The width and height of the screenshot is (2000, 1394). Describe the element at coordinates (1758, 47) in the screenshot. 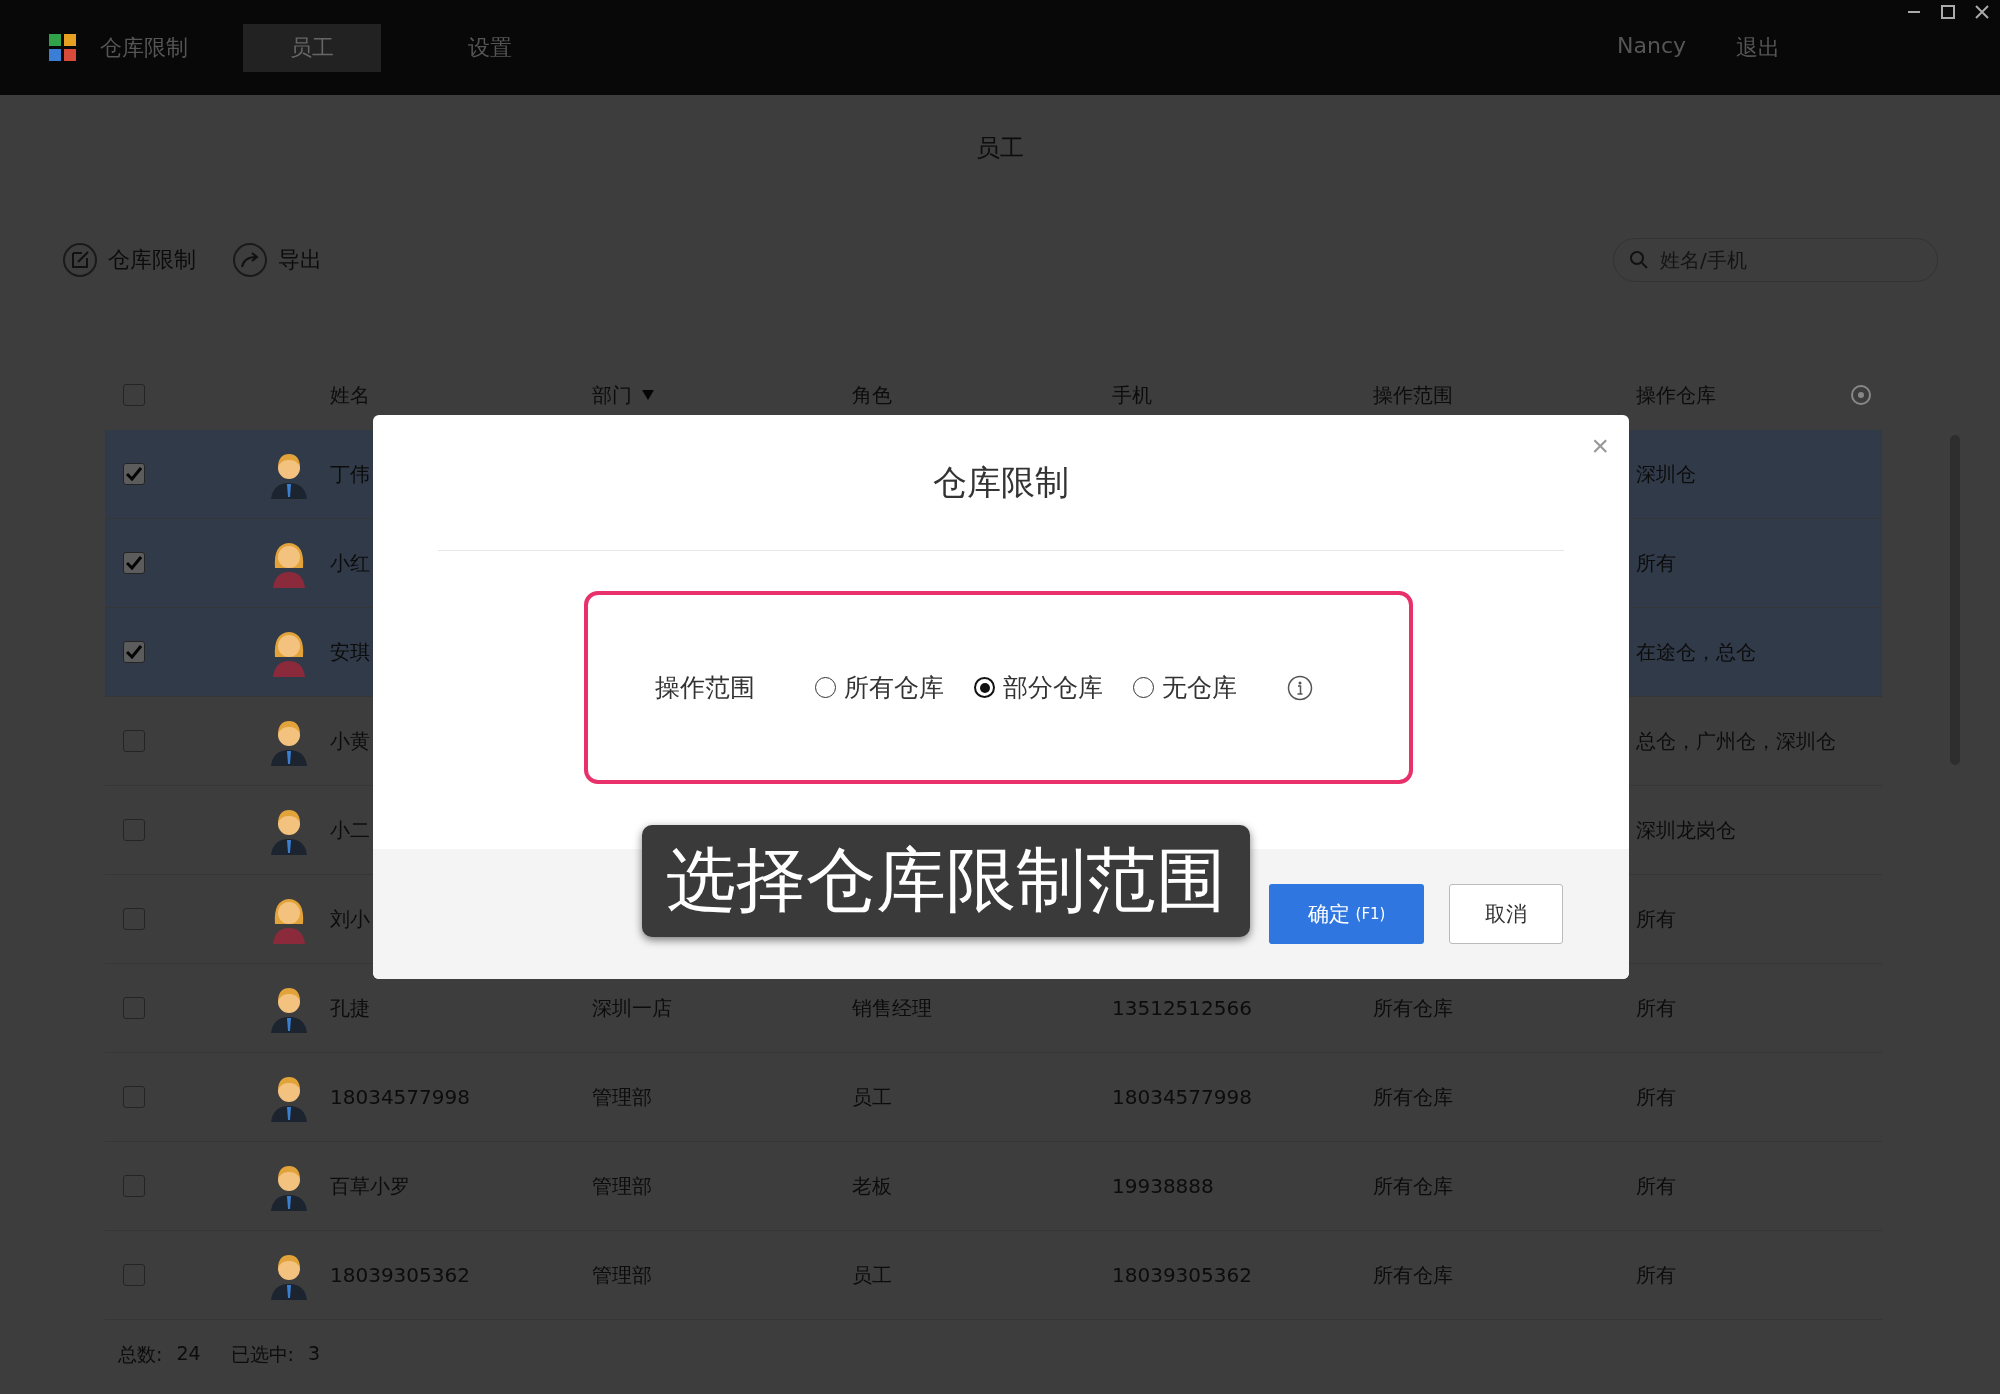

I see `logout-link: 退出` at that location.